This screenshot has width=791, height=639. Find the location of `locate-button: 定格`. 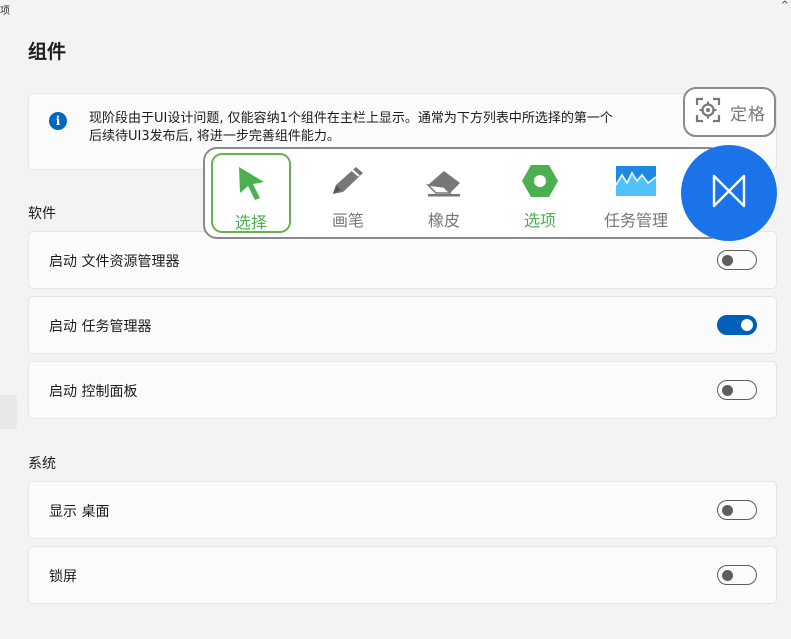

locate-button: 定格 is located at coordinates (729, 112).